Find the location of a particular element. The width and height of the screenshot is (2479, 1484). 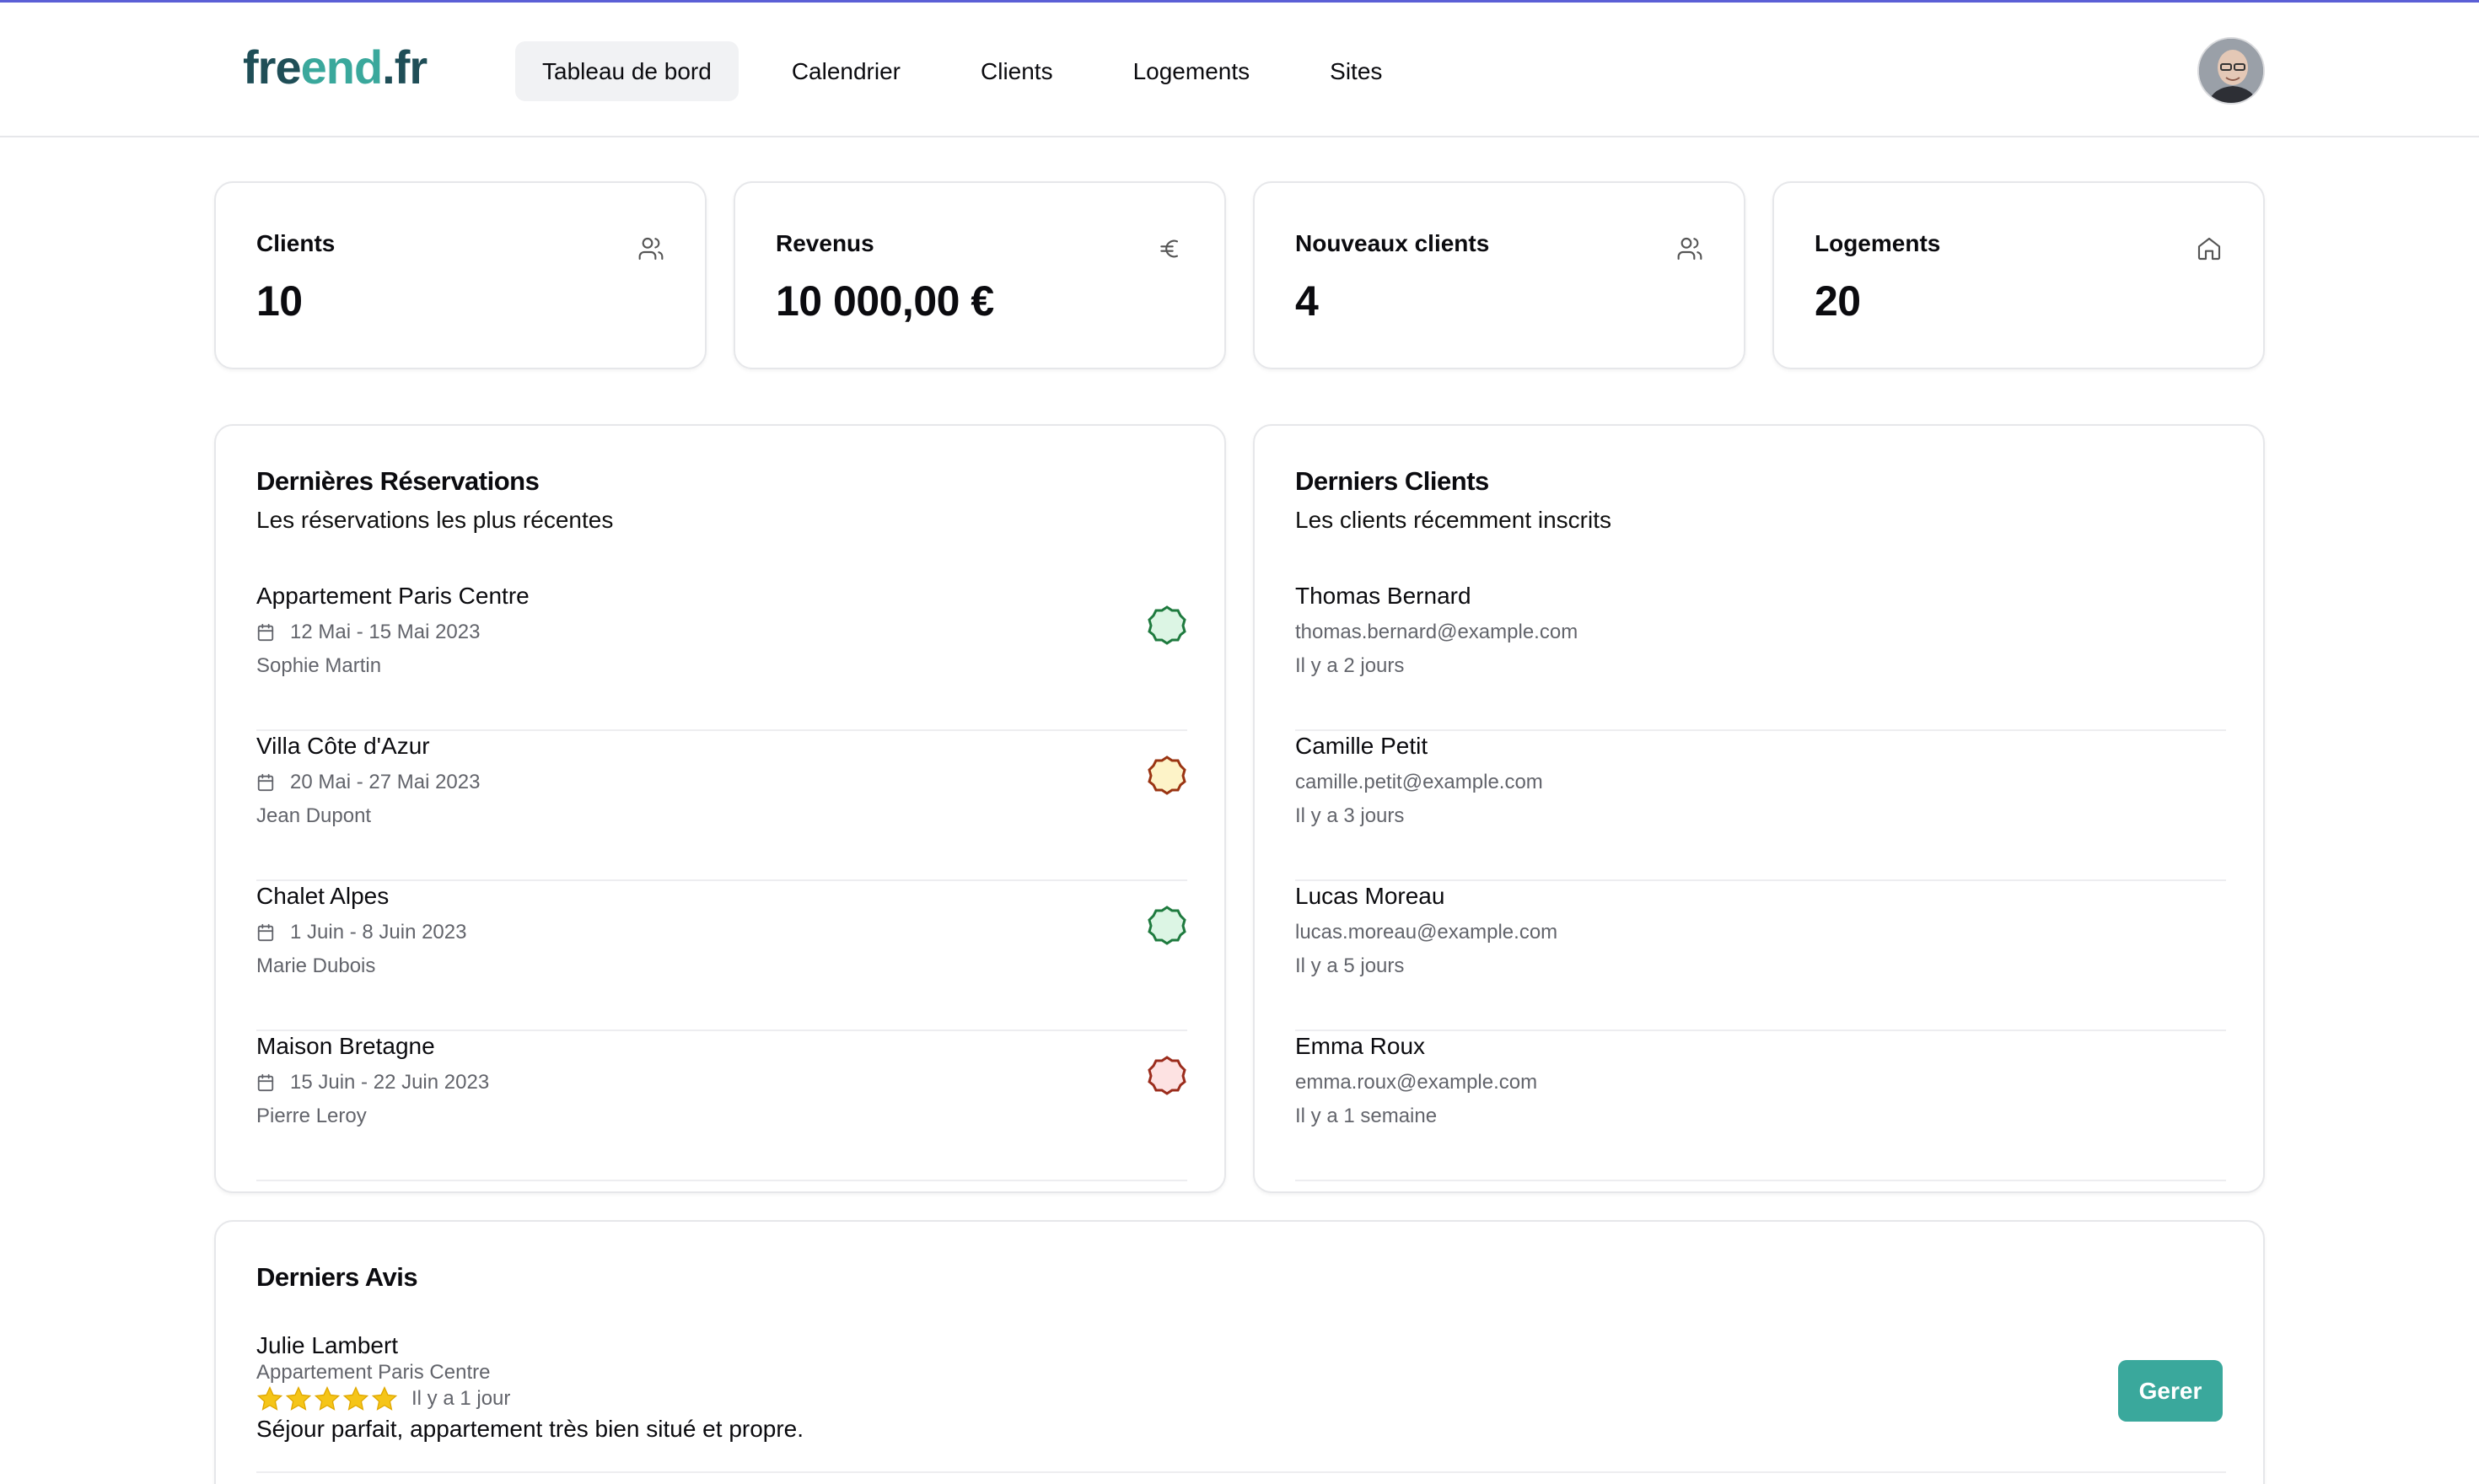

review-since: Il y a 1 jour is located at coordinates (461, 1398).